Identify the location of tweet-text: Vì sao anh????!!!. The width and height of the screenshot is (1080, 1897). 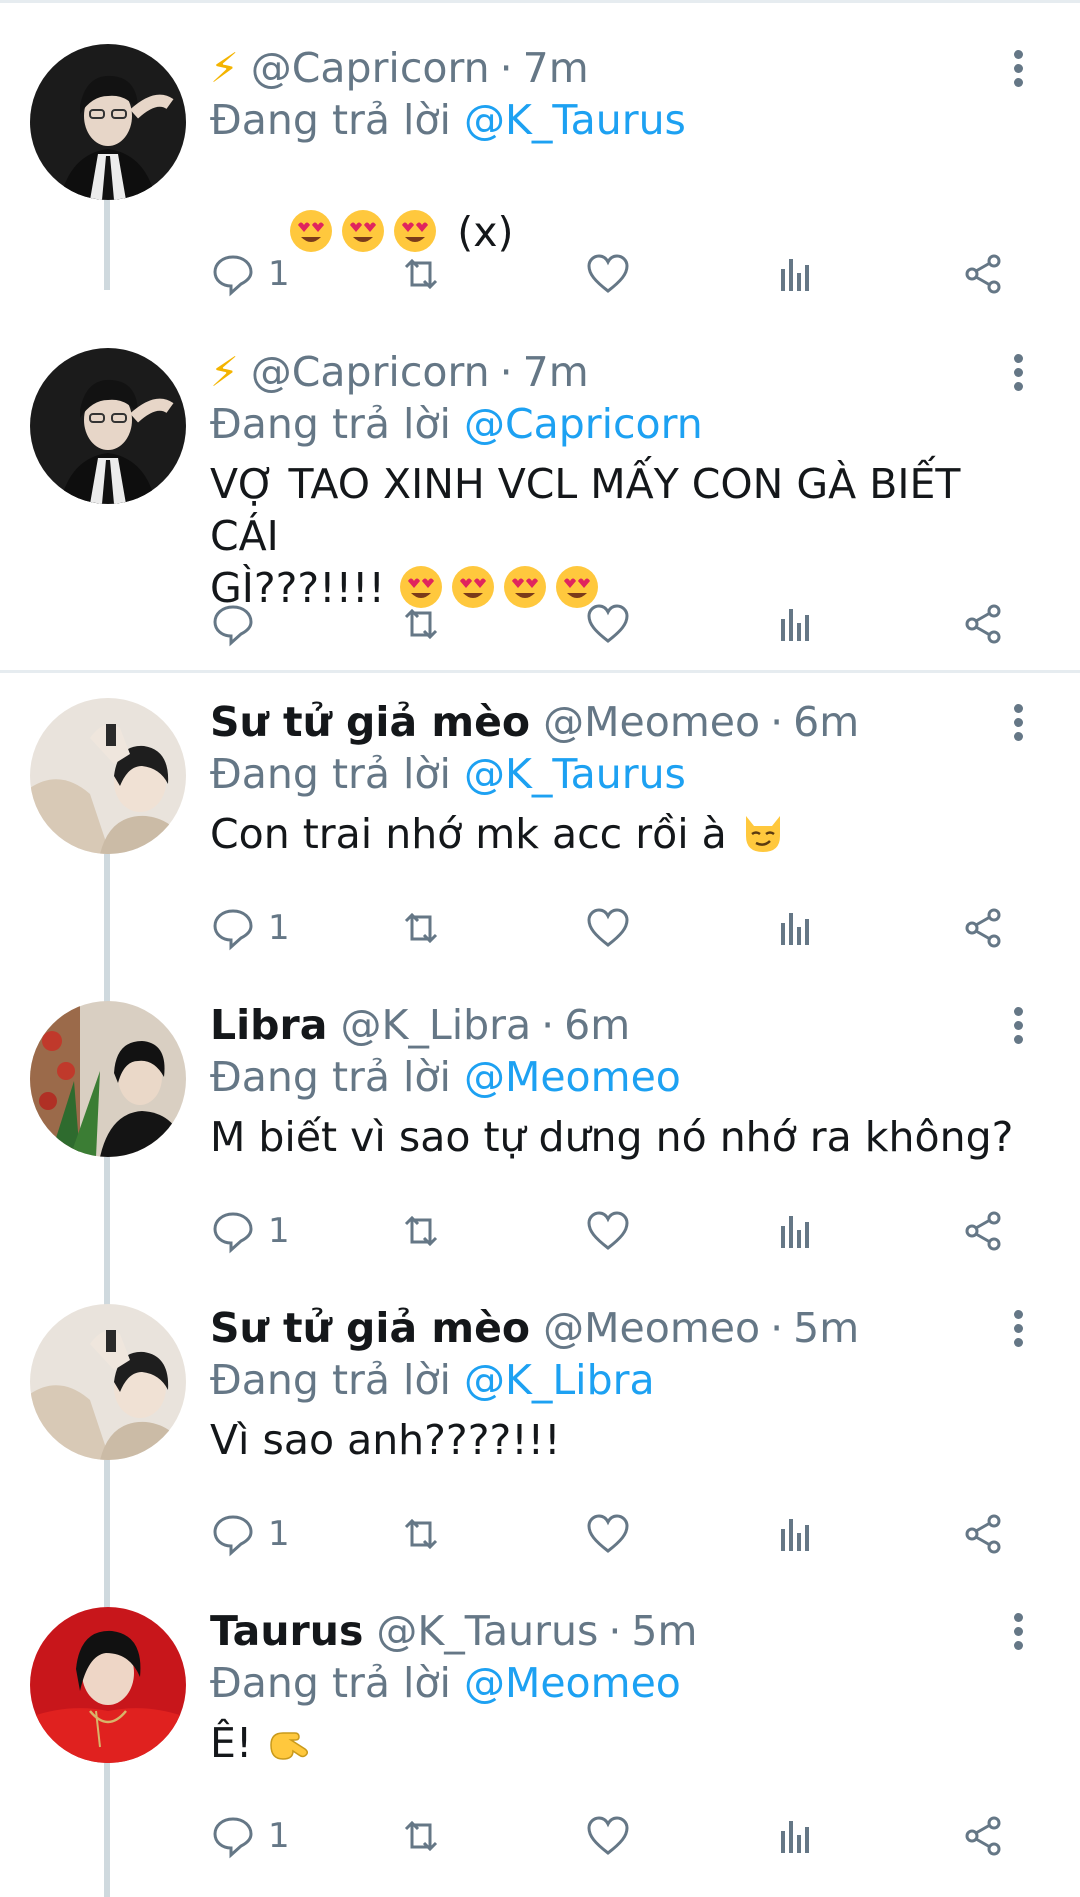
(385, 1440).